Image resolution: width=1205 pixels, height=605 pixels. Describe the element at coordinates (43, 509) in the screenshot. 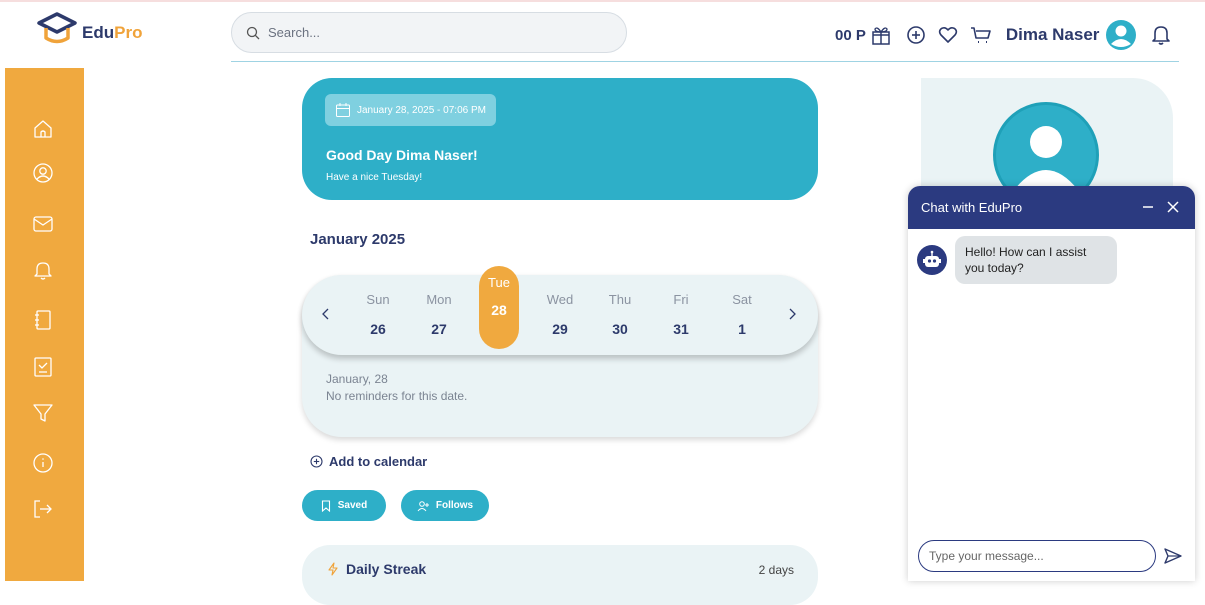

I see `logout-icon` at that location.